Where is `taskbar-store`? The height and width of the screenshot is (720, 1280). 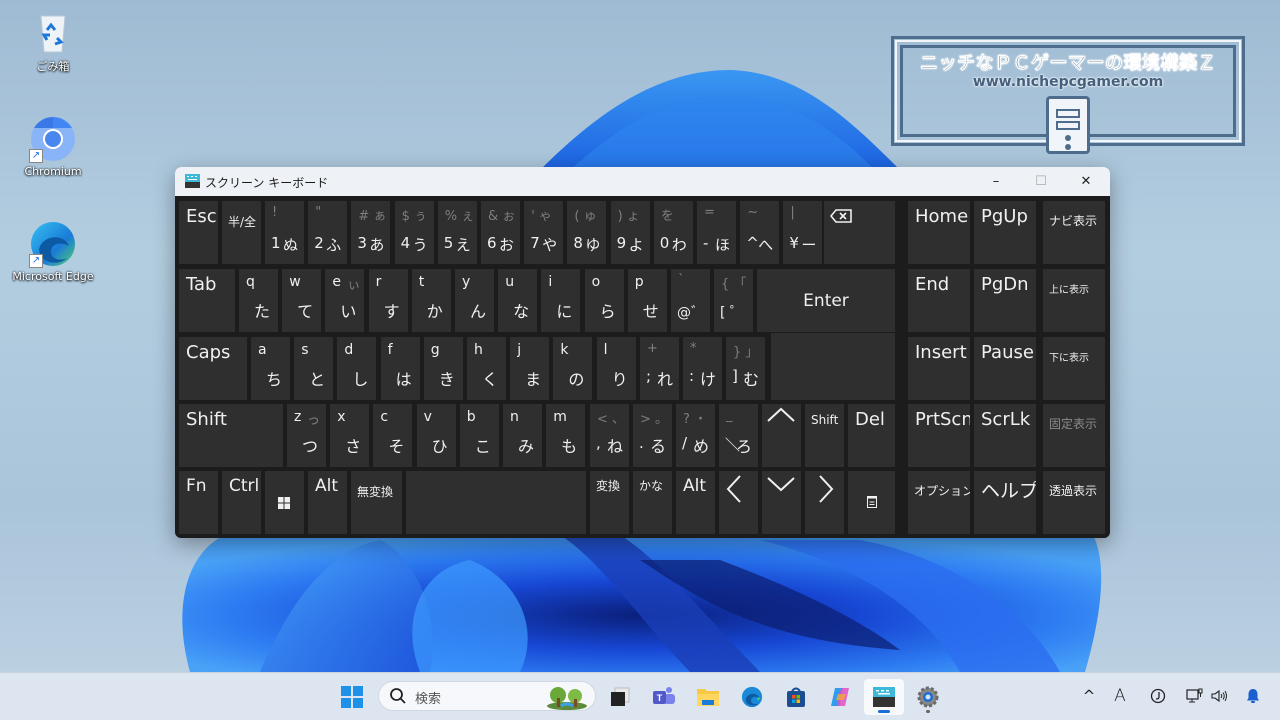
taskbar-store is located at coordinates (796, 697).